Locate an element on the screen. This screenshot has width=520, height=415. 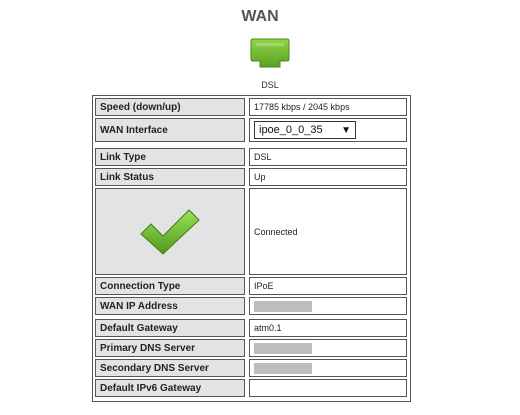
secondary-dns-label: Secondary DNS Server is located at coordinates (170, 368).